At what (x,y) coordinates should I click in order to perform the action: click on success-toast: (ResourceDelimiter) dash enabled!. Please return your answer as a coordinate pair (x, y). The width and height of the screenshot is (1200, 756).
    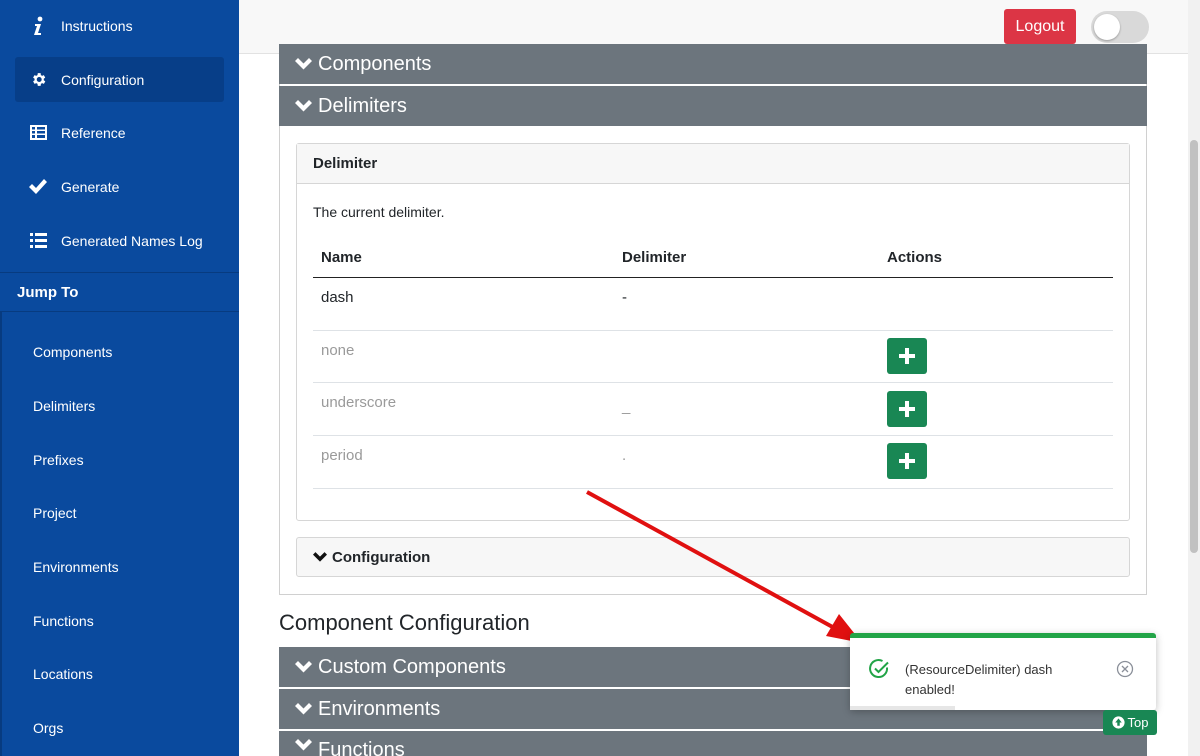
    Looking at the image, I should click on (1003, 671).